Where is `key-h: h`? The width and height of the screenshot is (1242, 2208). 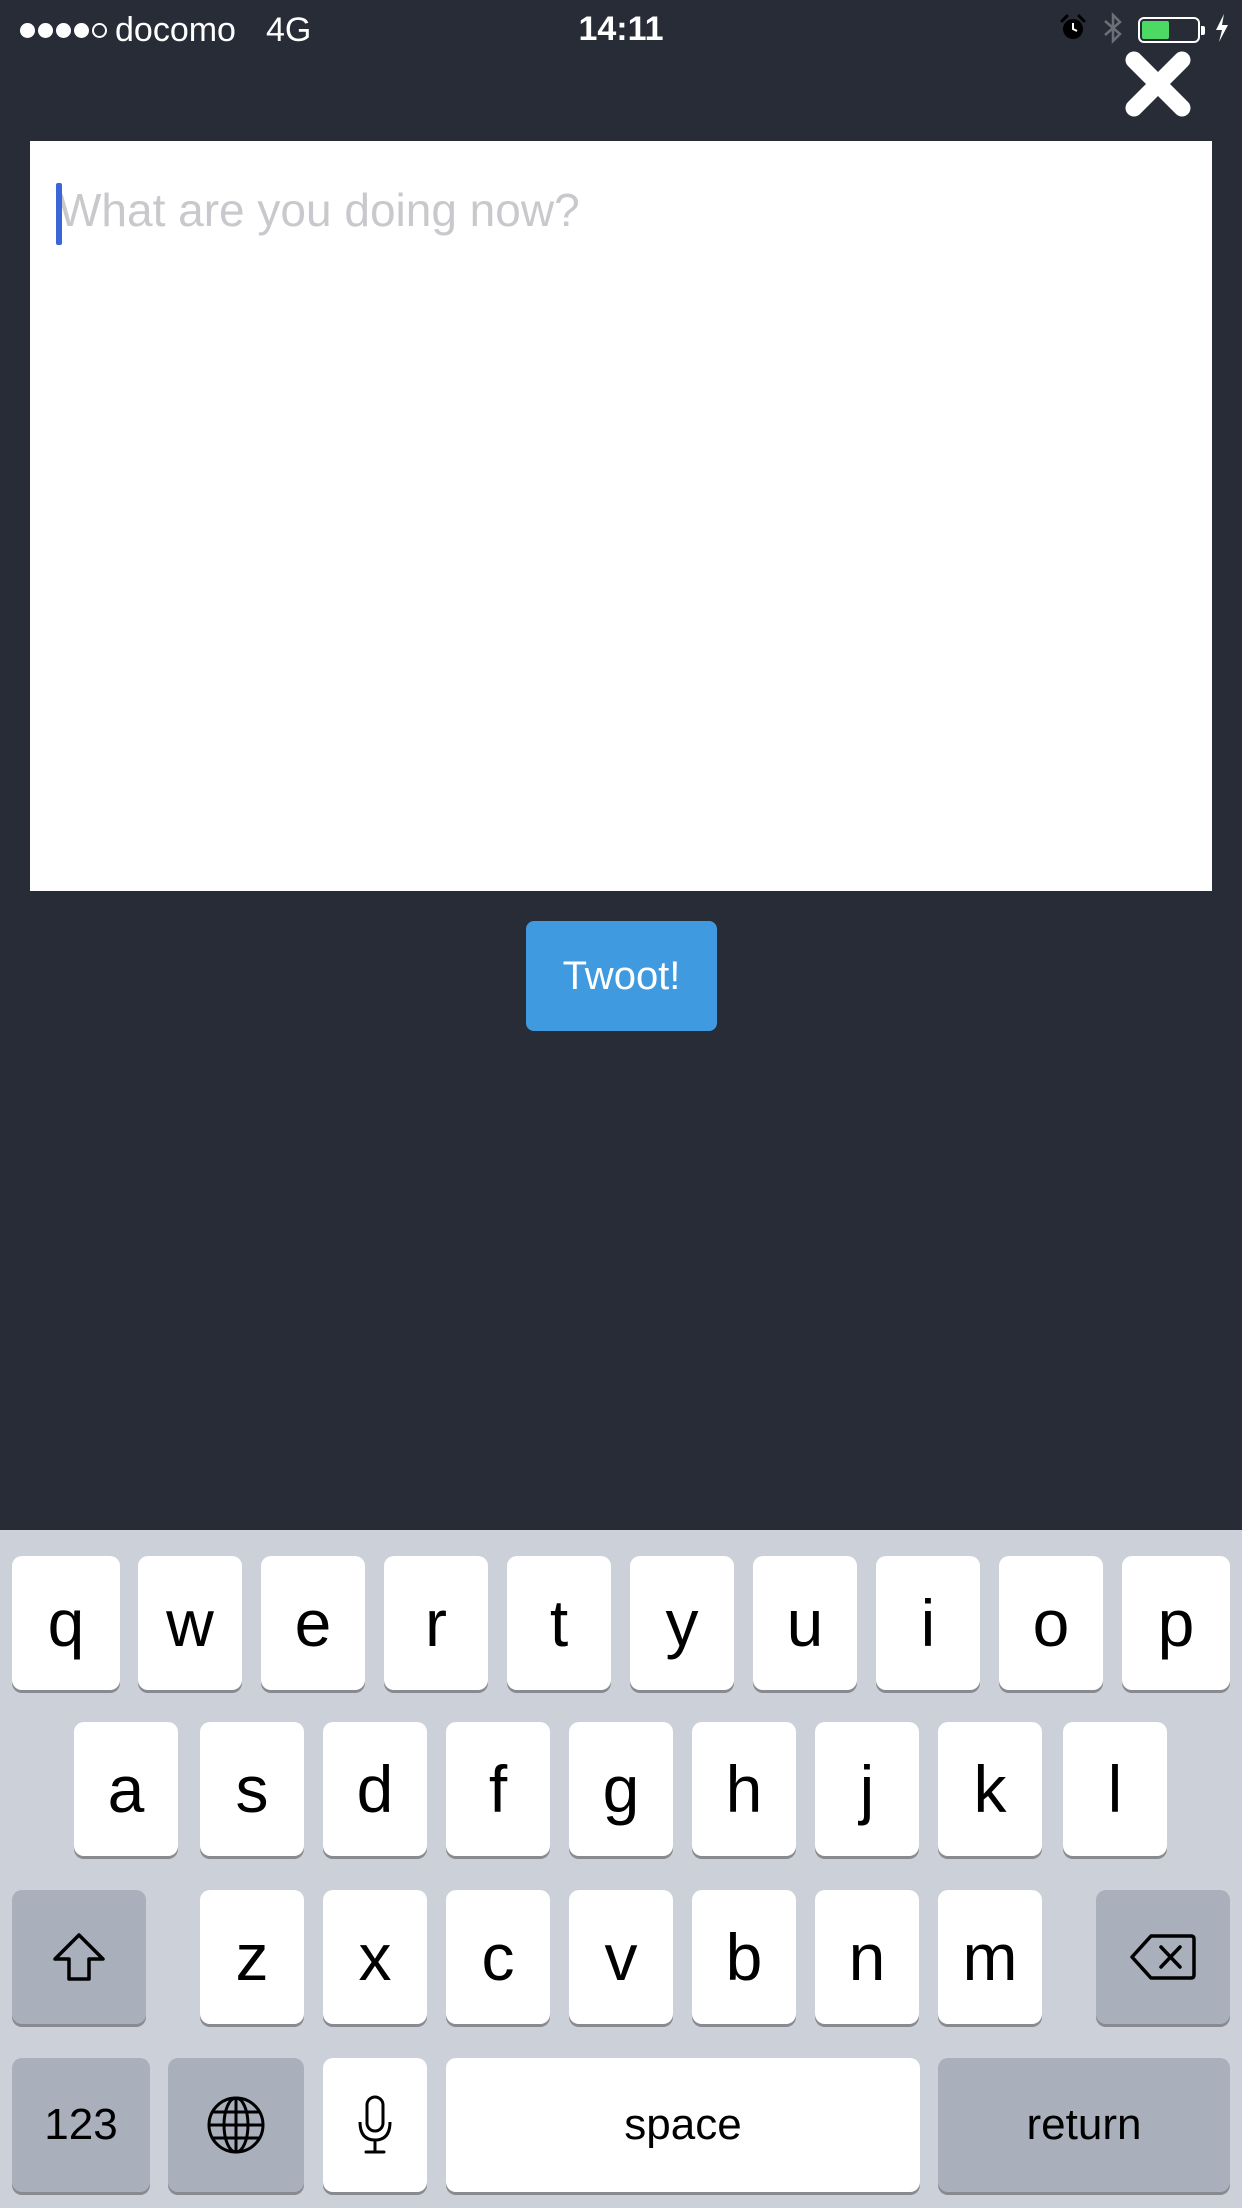 key-h: h is located at coordinates (744, 1789).